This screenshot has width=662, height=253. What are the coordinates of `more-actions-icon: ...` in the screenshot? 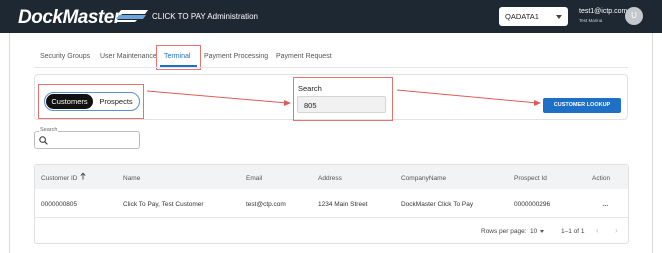 It's located at (605, 203).